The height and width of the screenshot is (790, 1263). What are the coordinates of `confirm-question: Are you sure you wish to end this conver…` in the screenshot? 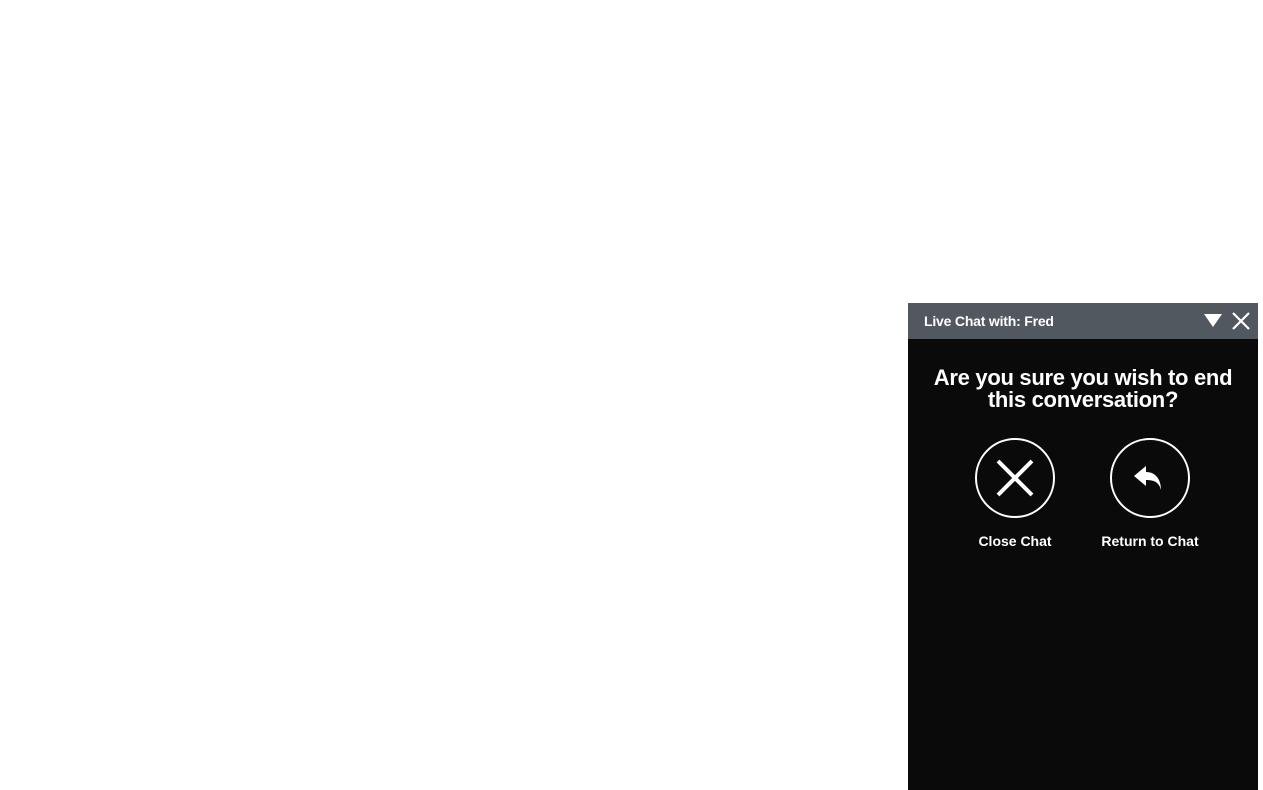 It's located at (1083, 388).